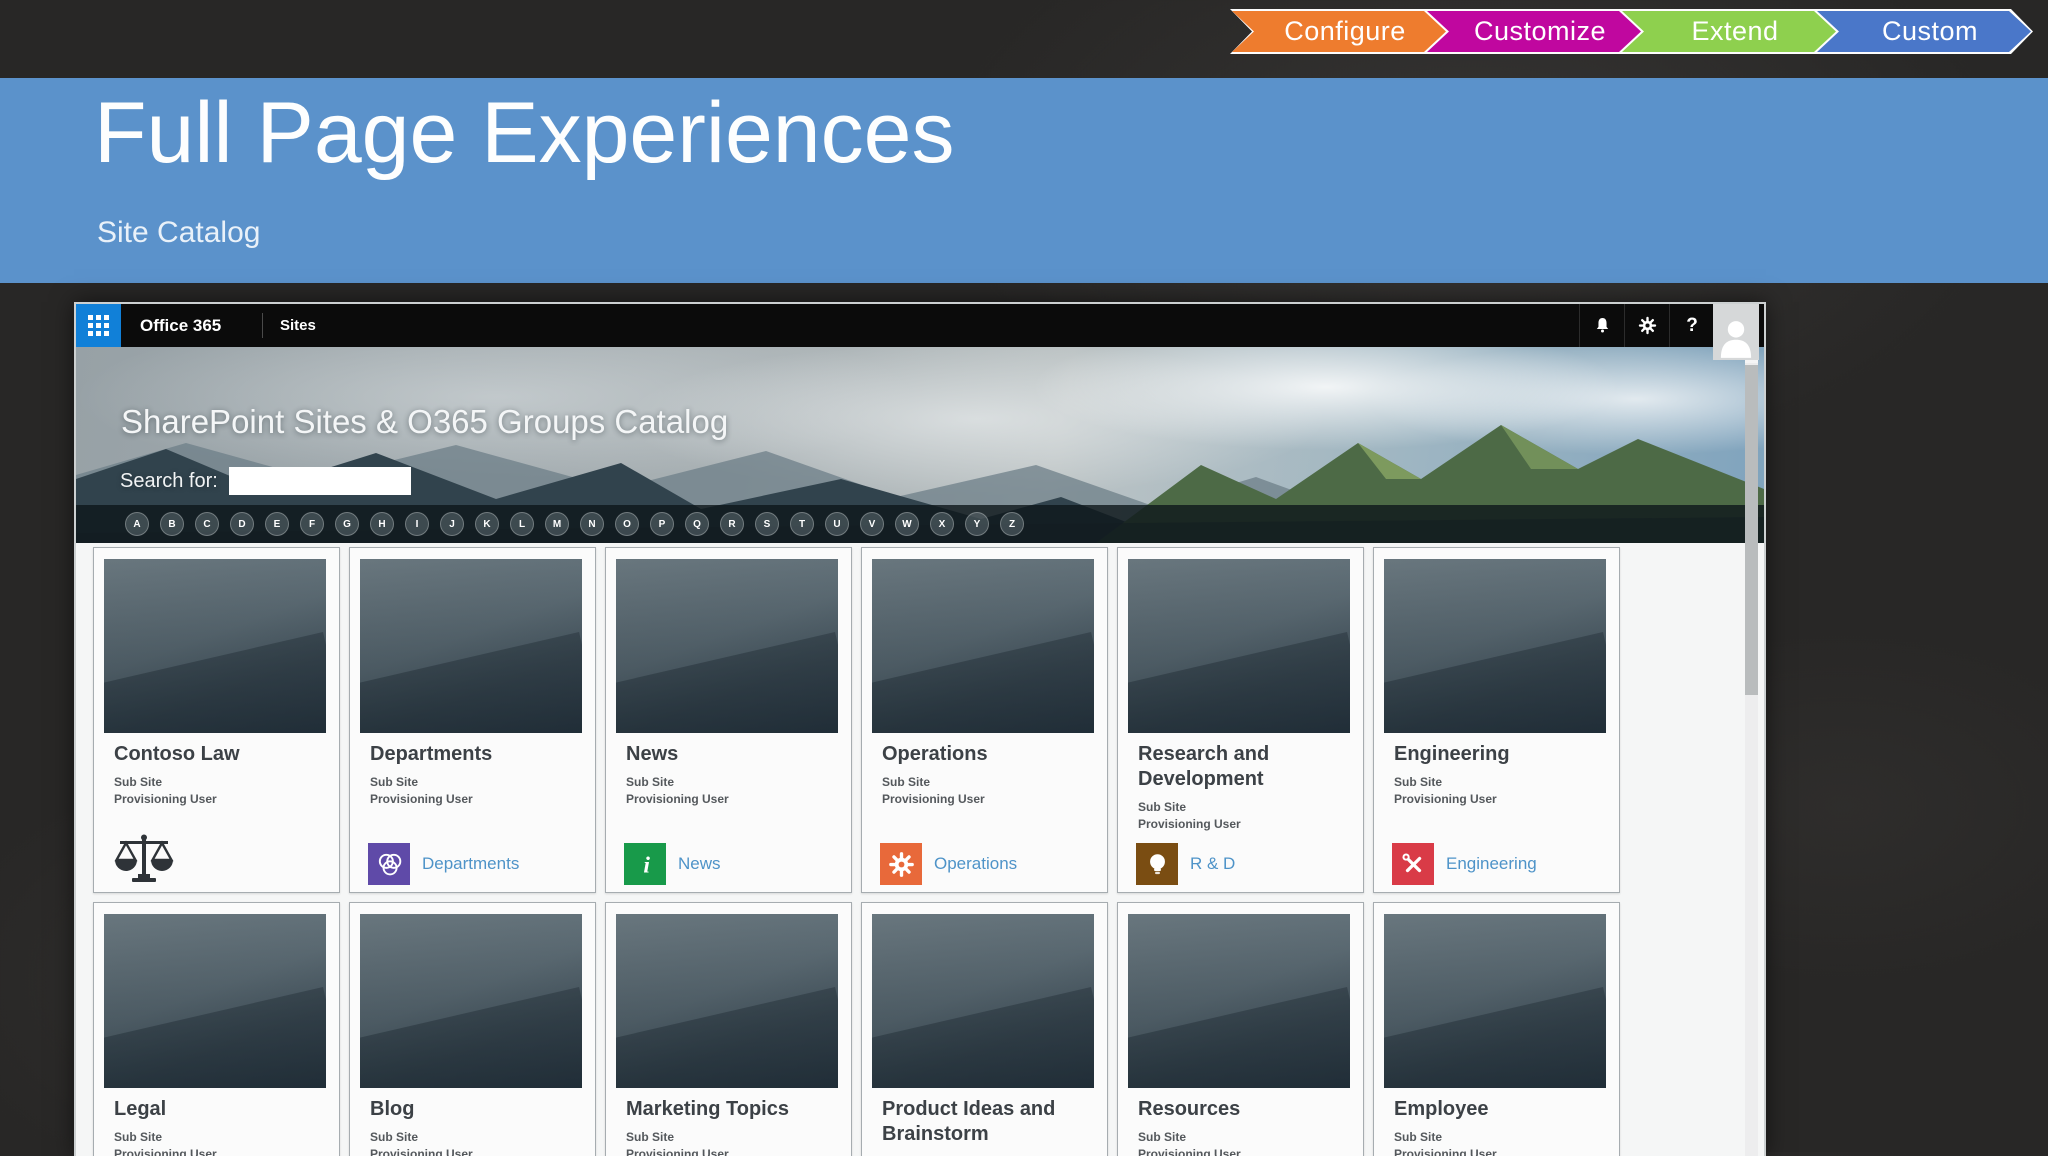 Image resolution: width=2048 pixels, height=1156 pixels. I want to click on site-title: Product Ideas and Brainstorm, so click(969, 1121).